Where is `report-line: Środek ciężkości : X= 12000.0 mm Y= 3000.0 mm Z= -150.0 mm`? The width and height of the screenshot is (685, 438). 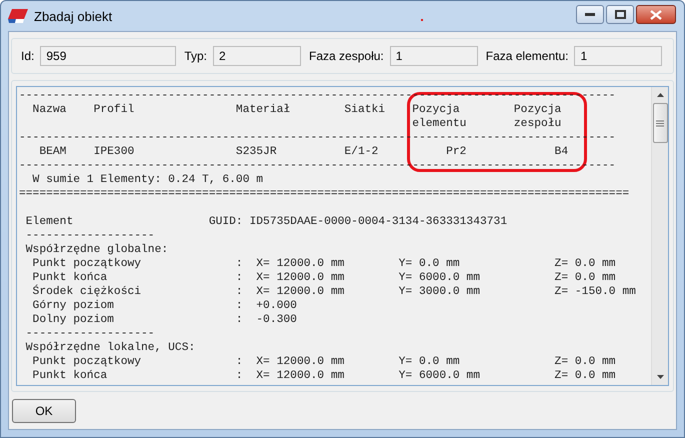
report-line: Środek ciężkości : X= 12000.0 mm Y= 3000.0 mm Z= -150.0 mm is located at coordinates (334, 292).